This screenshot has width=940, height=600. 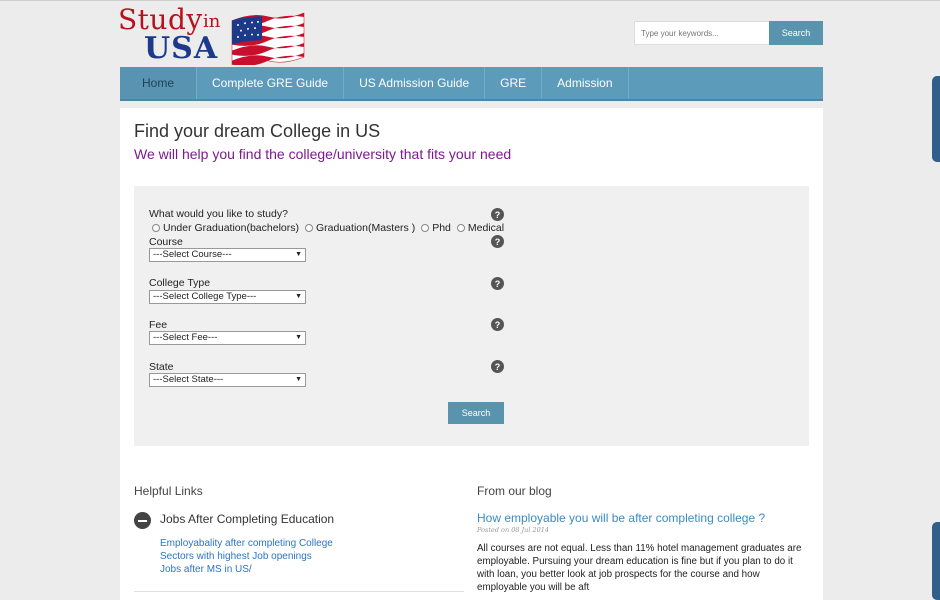 What do you see at coordinates (470, 0) in the screenshot?
I see `top-border` at bounding box center [470, 0].